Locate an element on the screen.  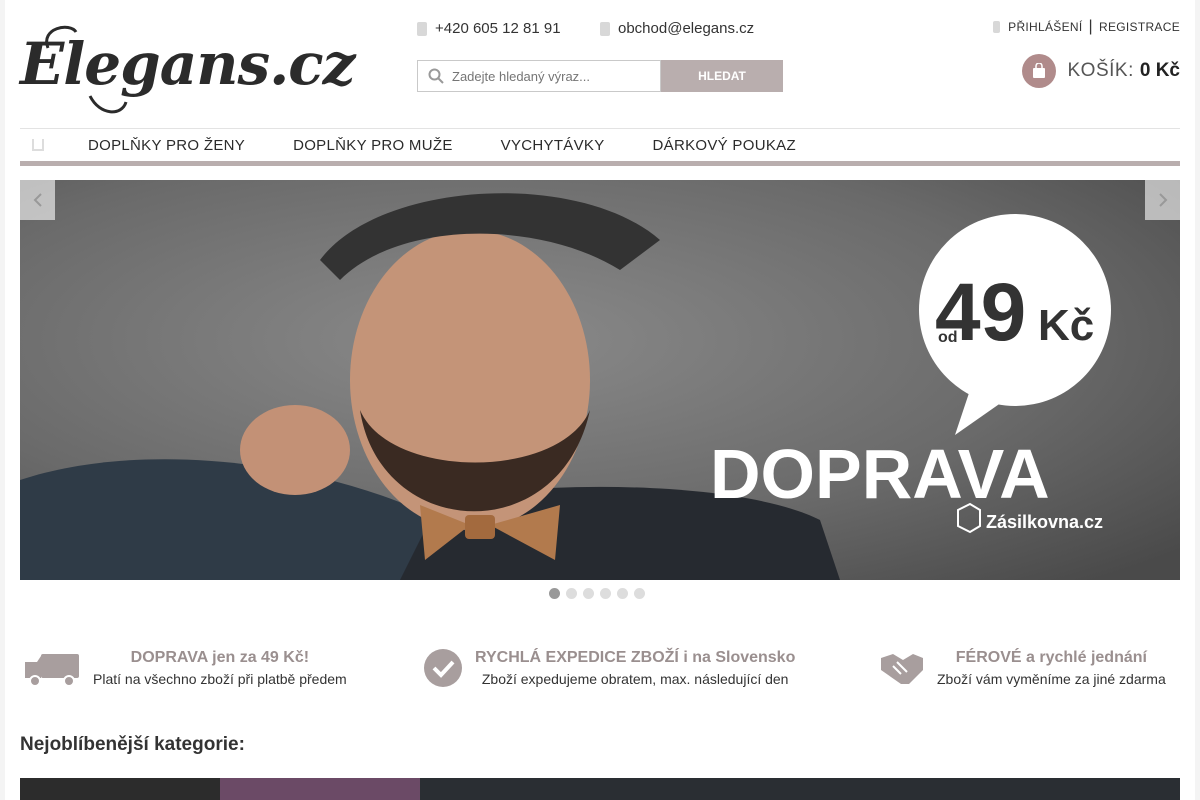
nav-item-men: DOPLŇKY PRO MUŽE is located at coordinates (373, 145).